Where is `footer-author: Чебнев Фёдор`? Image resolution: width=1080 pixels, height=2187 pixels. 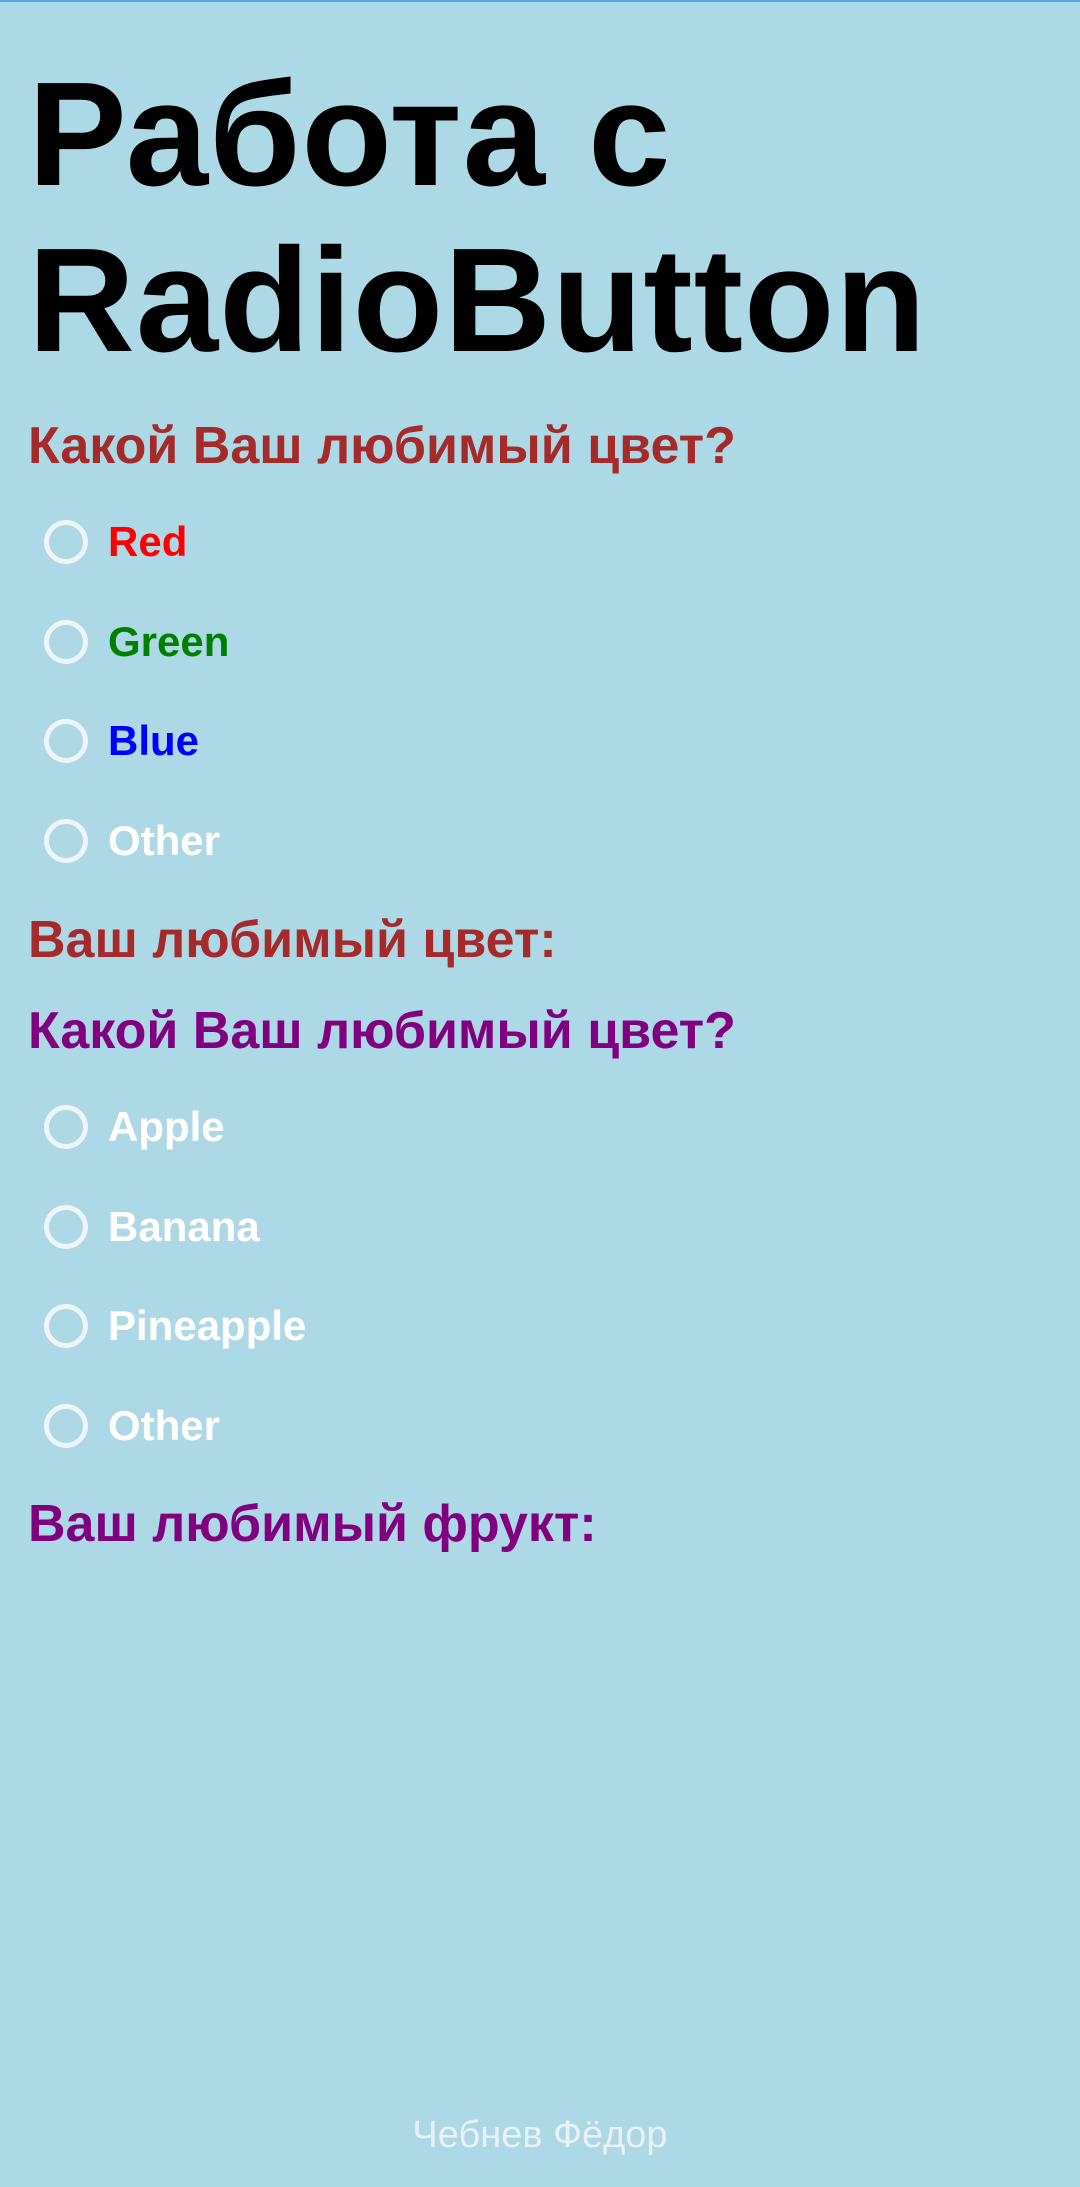 footer-author: Чебнев Фёдор is located at coordinates (540, 2135).